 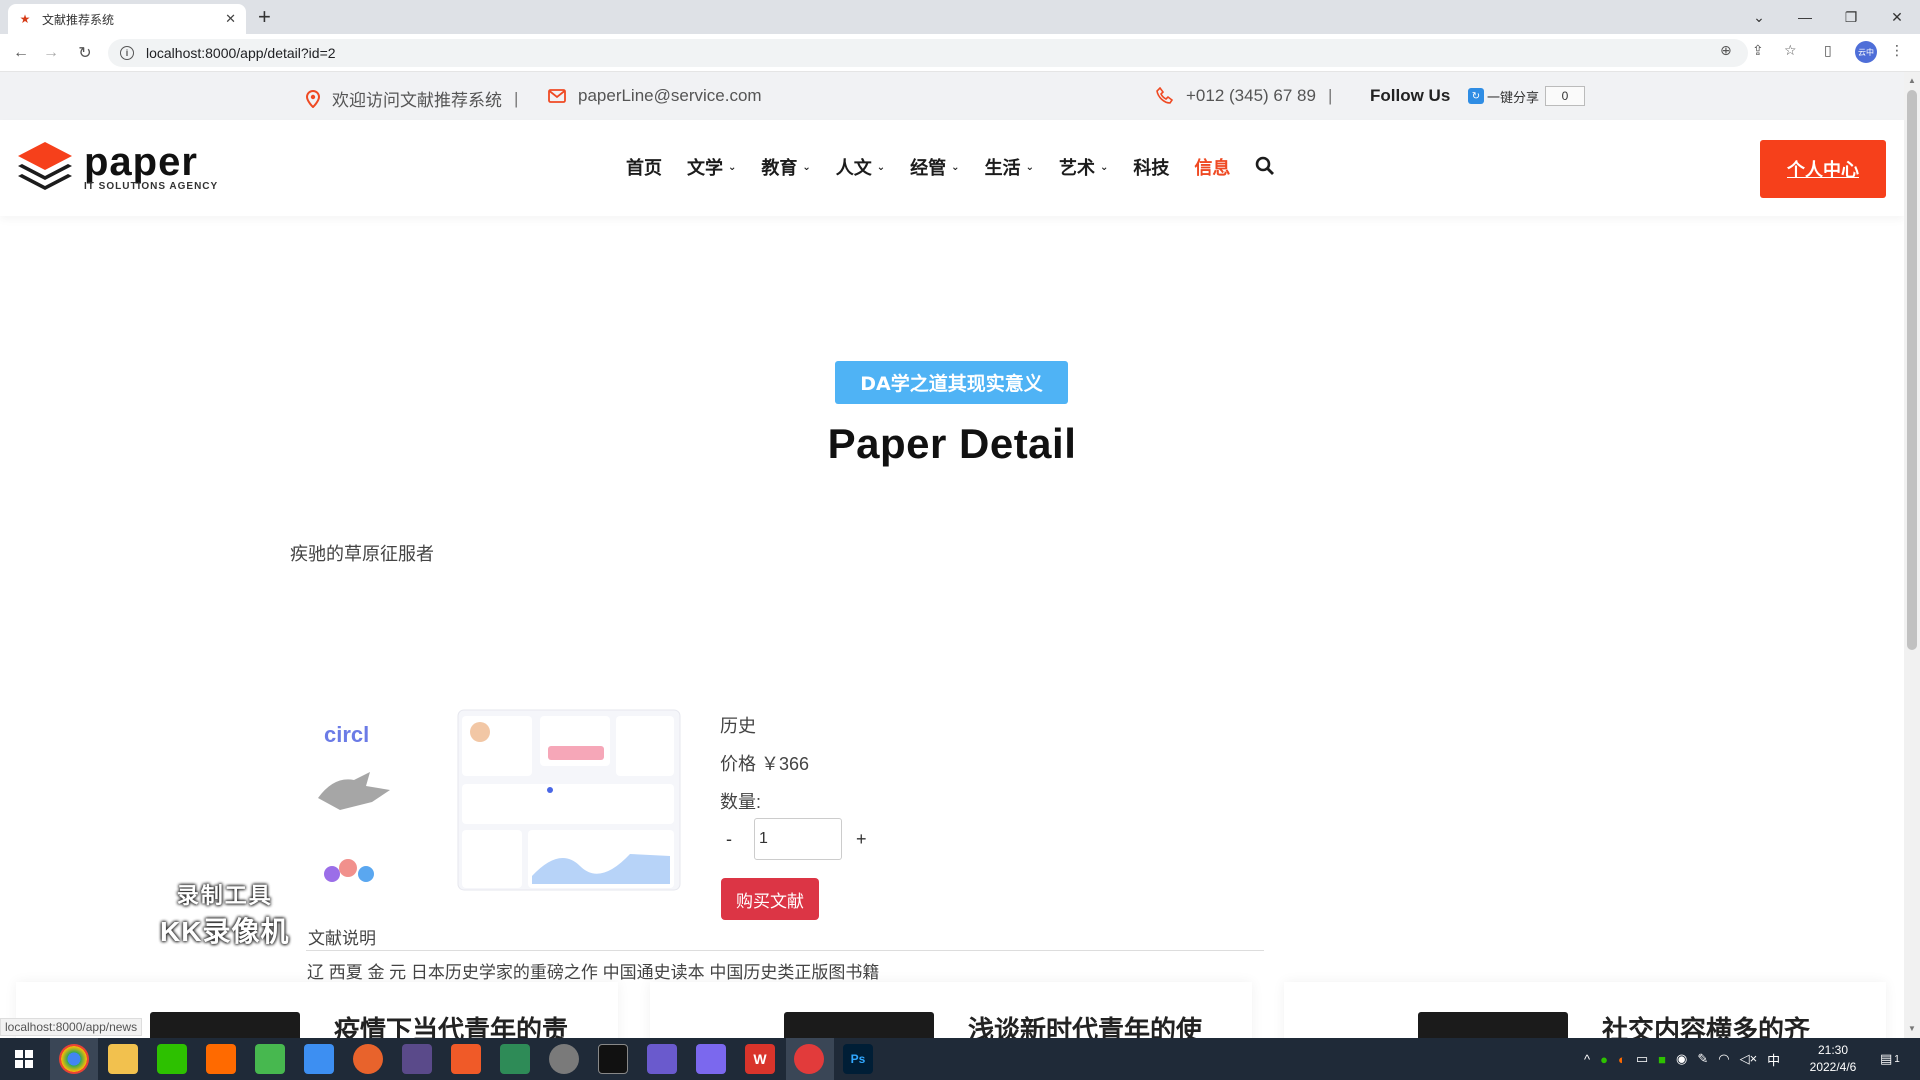 What do you see at coordinates (1912, 1028) in the screenshot?
I see `scroll-down-icon: ▼` at bounding box center [1912, 1028].